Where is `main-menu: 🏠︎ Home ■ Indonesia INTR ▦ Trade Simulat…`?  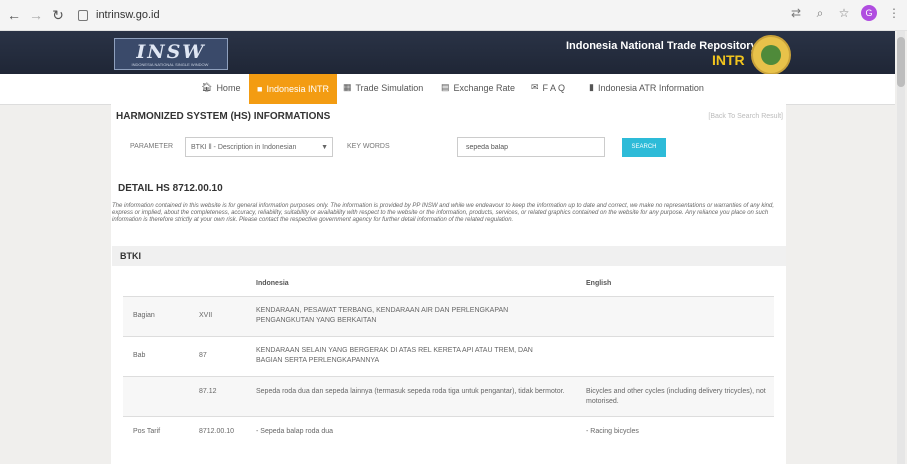 main-menu: 🏠︎ Home ■ Indonesia INTR ▦ Trade Simulat… is located at coordinates (447, 89).